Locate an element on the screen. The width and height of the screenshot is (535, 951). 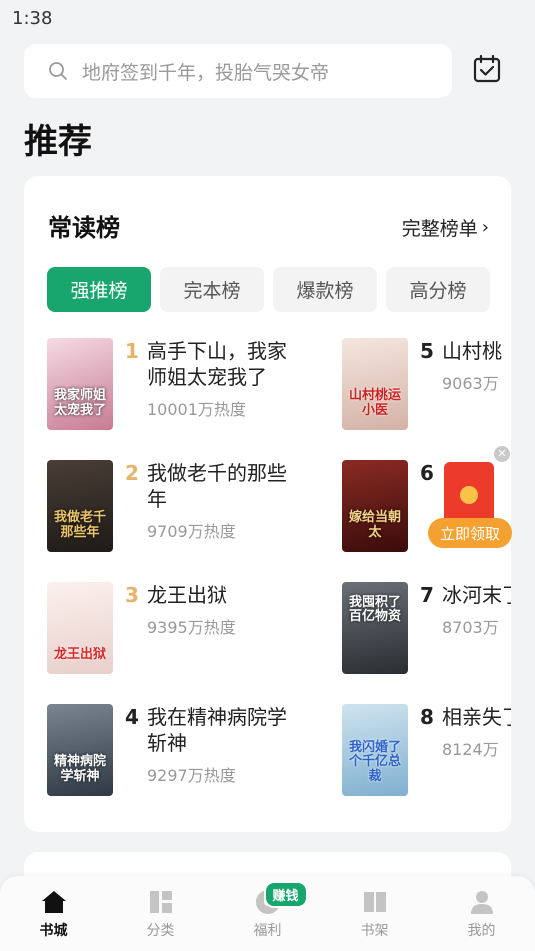
book-item: 龙王出狱 3 龙王出狱 9395万热度 is located at coordinates (173, 628).